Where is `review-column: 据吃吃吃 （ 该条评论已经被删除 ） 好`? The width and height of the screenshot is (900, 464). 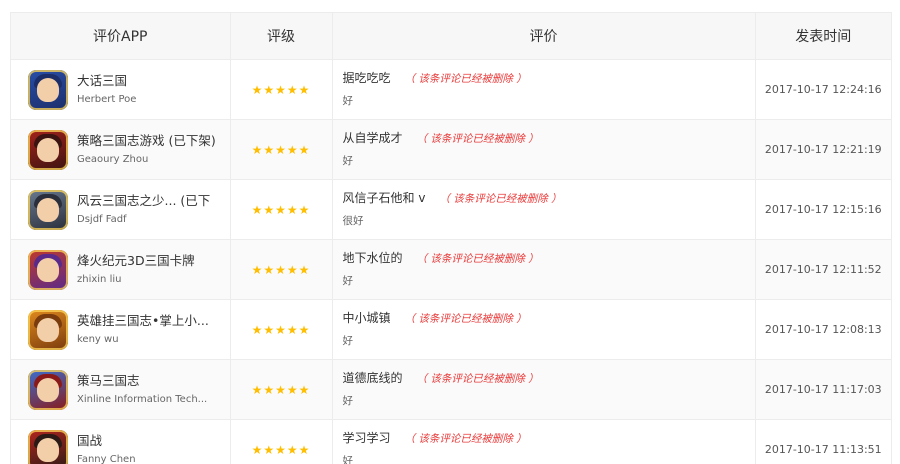
review-column: 据吃吃吃 （ 该条评论已经被删除 ） 好 is located at coordinates (544, 89).